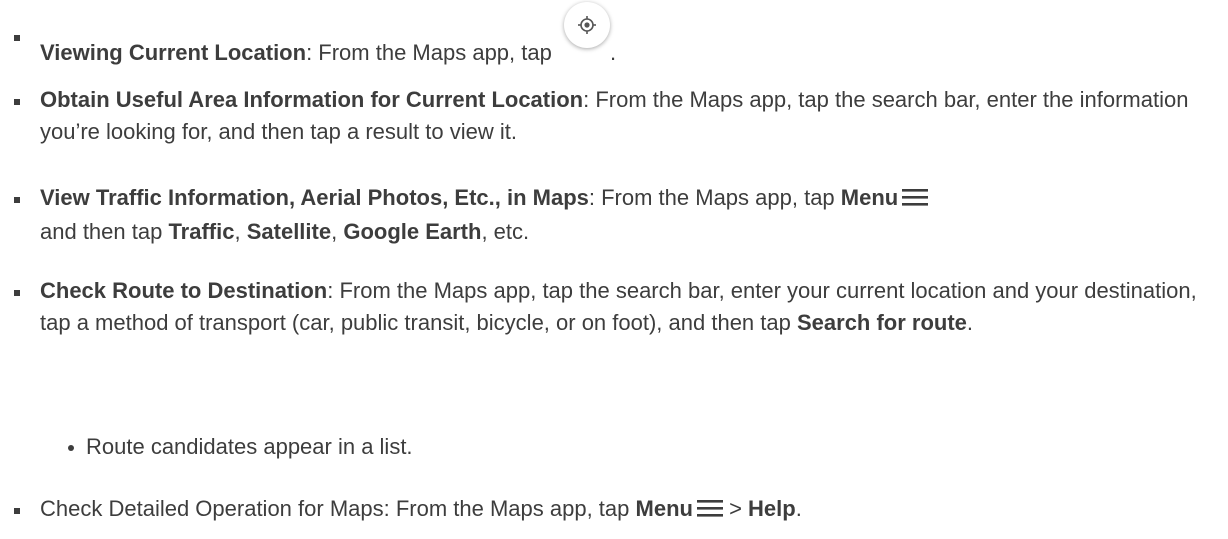 The width and height of the screenshot is (1228, 539). What do you see at coordinates (627, 447) in the screenshot?
I see `sub-list-item-route-candidates: Route candidates appear in a list.` at bounding box center [627, 447].